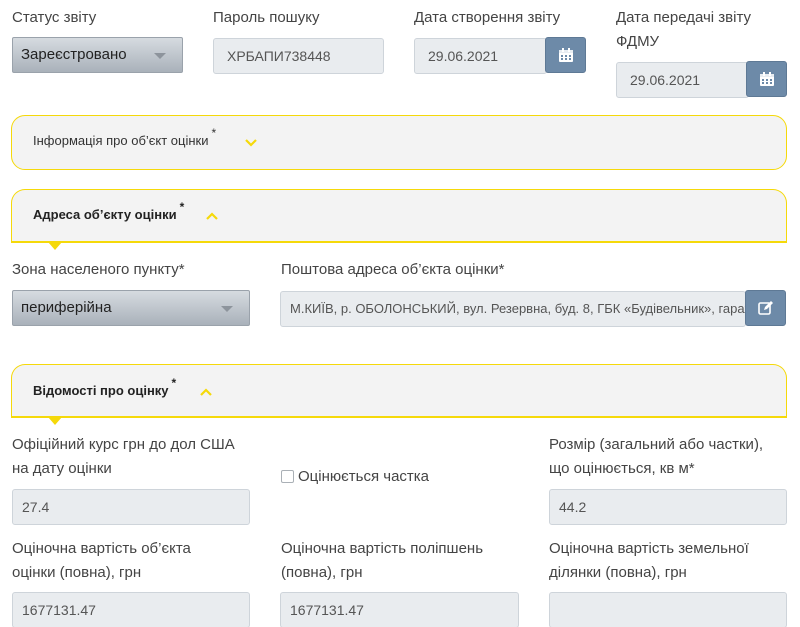  I want to click on chevron-down-icon, so click(251, 143).